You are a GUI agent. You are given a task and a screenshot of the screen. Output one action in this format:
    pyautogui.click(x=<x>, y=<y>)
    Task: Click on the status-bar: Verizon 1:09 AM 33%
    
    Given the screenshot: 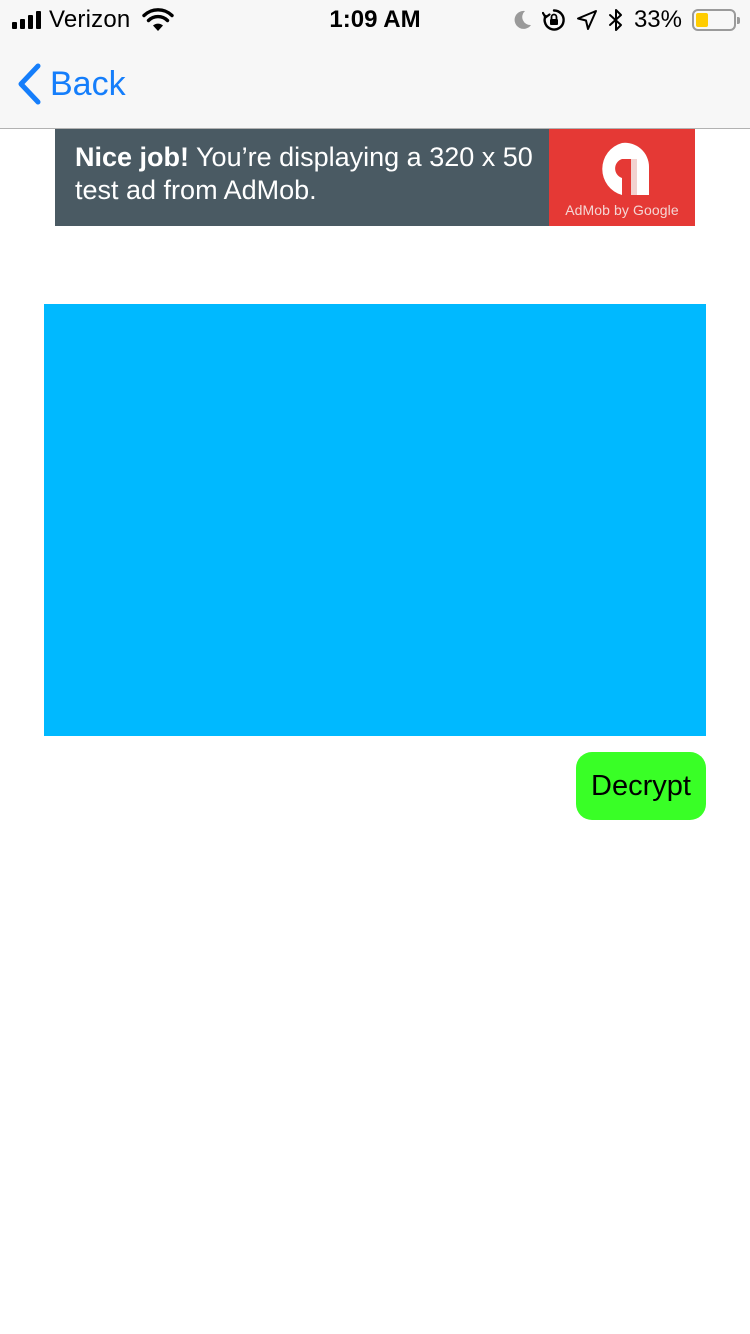 What is the action you would take?
    pyautogui.click(x=375, y=20)
    